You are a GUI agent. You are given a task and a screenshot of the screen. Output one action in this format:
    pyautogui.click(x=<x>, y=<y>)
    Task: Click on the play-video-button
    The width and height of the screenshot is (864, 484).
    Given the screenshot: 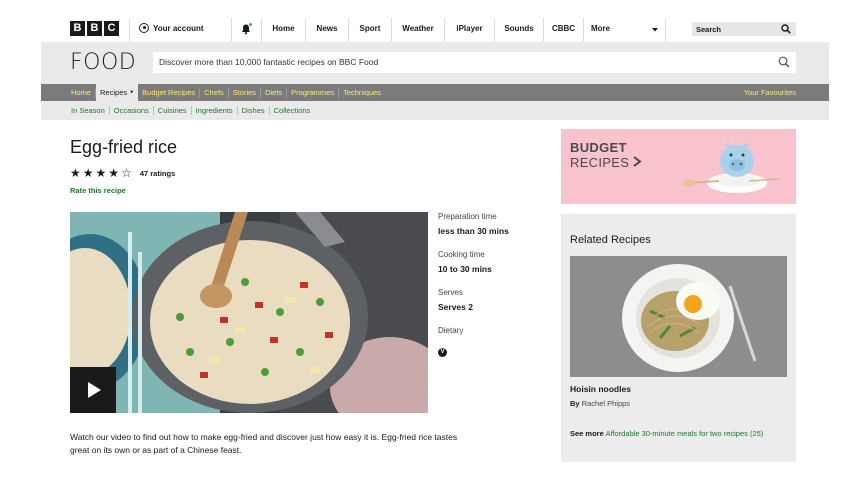 What is the action you would take?
    pyautogui.click(x=93, y=390)
    